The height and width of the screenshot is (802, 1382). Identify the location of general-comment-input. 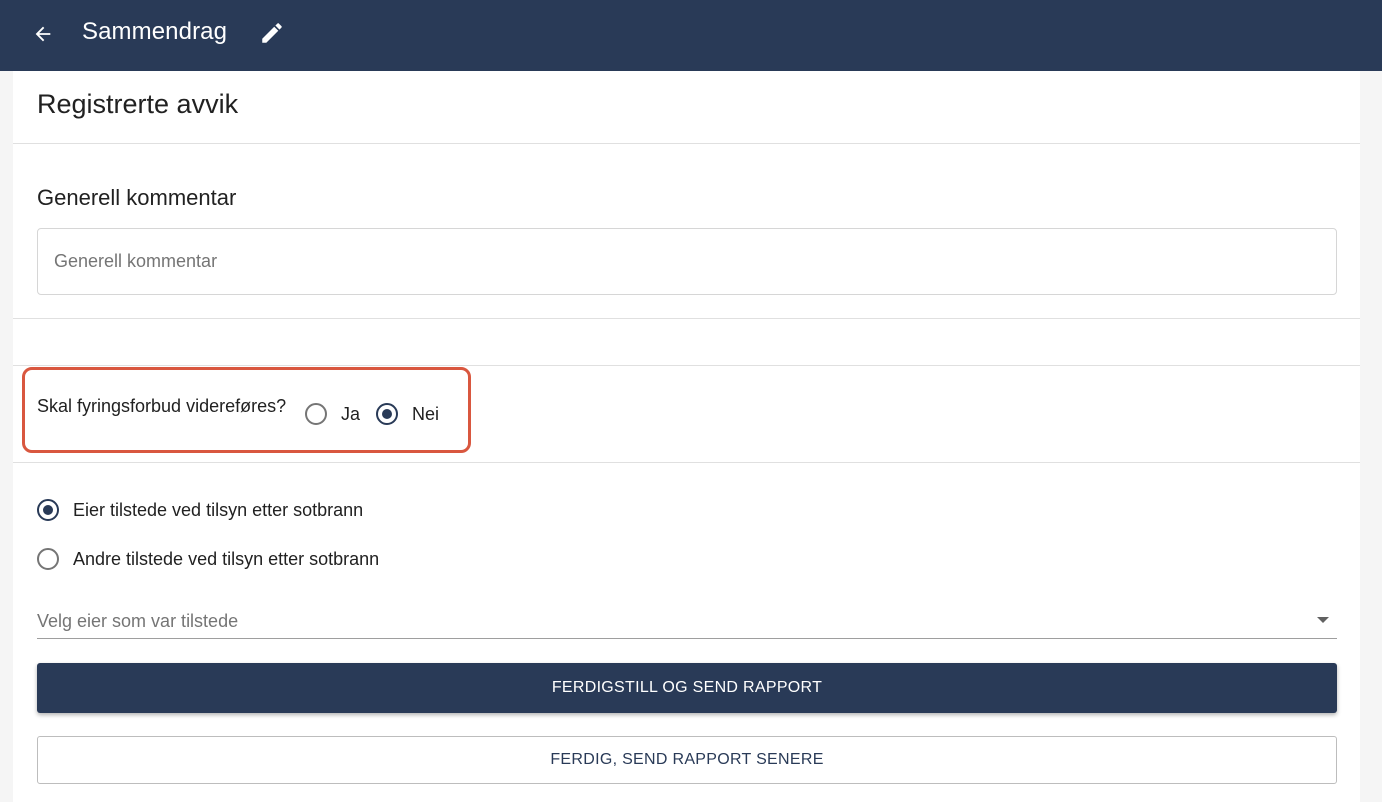
(687, 261).